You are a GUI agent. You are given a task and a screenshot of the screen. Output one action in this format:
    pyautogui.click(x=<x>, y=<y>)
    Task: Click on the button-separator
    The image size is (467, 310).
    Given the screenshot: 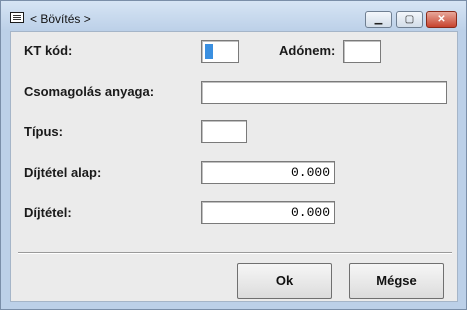 What is the action you would take?
    pyautogui.click(x=235, y=253)
    